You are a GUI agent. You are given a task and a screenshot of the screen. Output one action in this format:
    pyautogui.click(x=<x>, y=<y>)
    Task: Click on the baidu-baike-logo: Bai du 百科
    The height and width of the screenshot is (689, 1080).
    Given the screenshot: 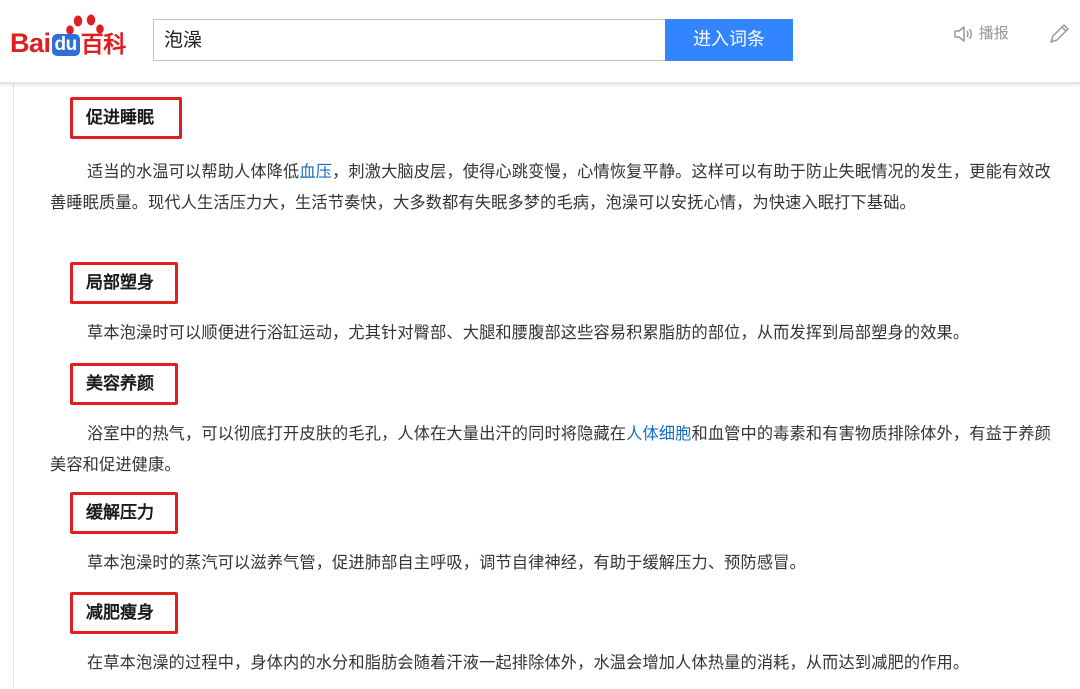 What is the action you would take?
    pyautogui.click(x=77, y=37)
    